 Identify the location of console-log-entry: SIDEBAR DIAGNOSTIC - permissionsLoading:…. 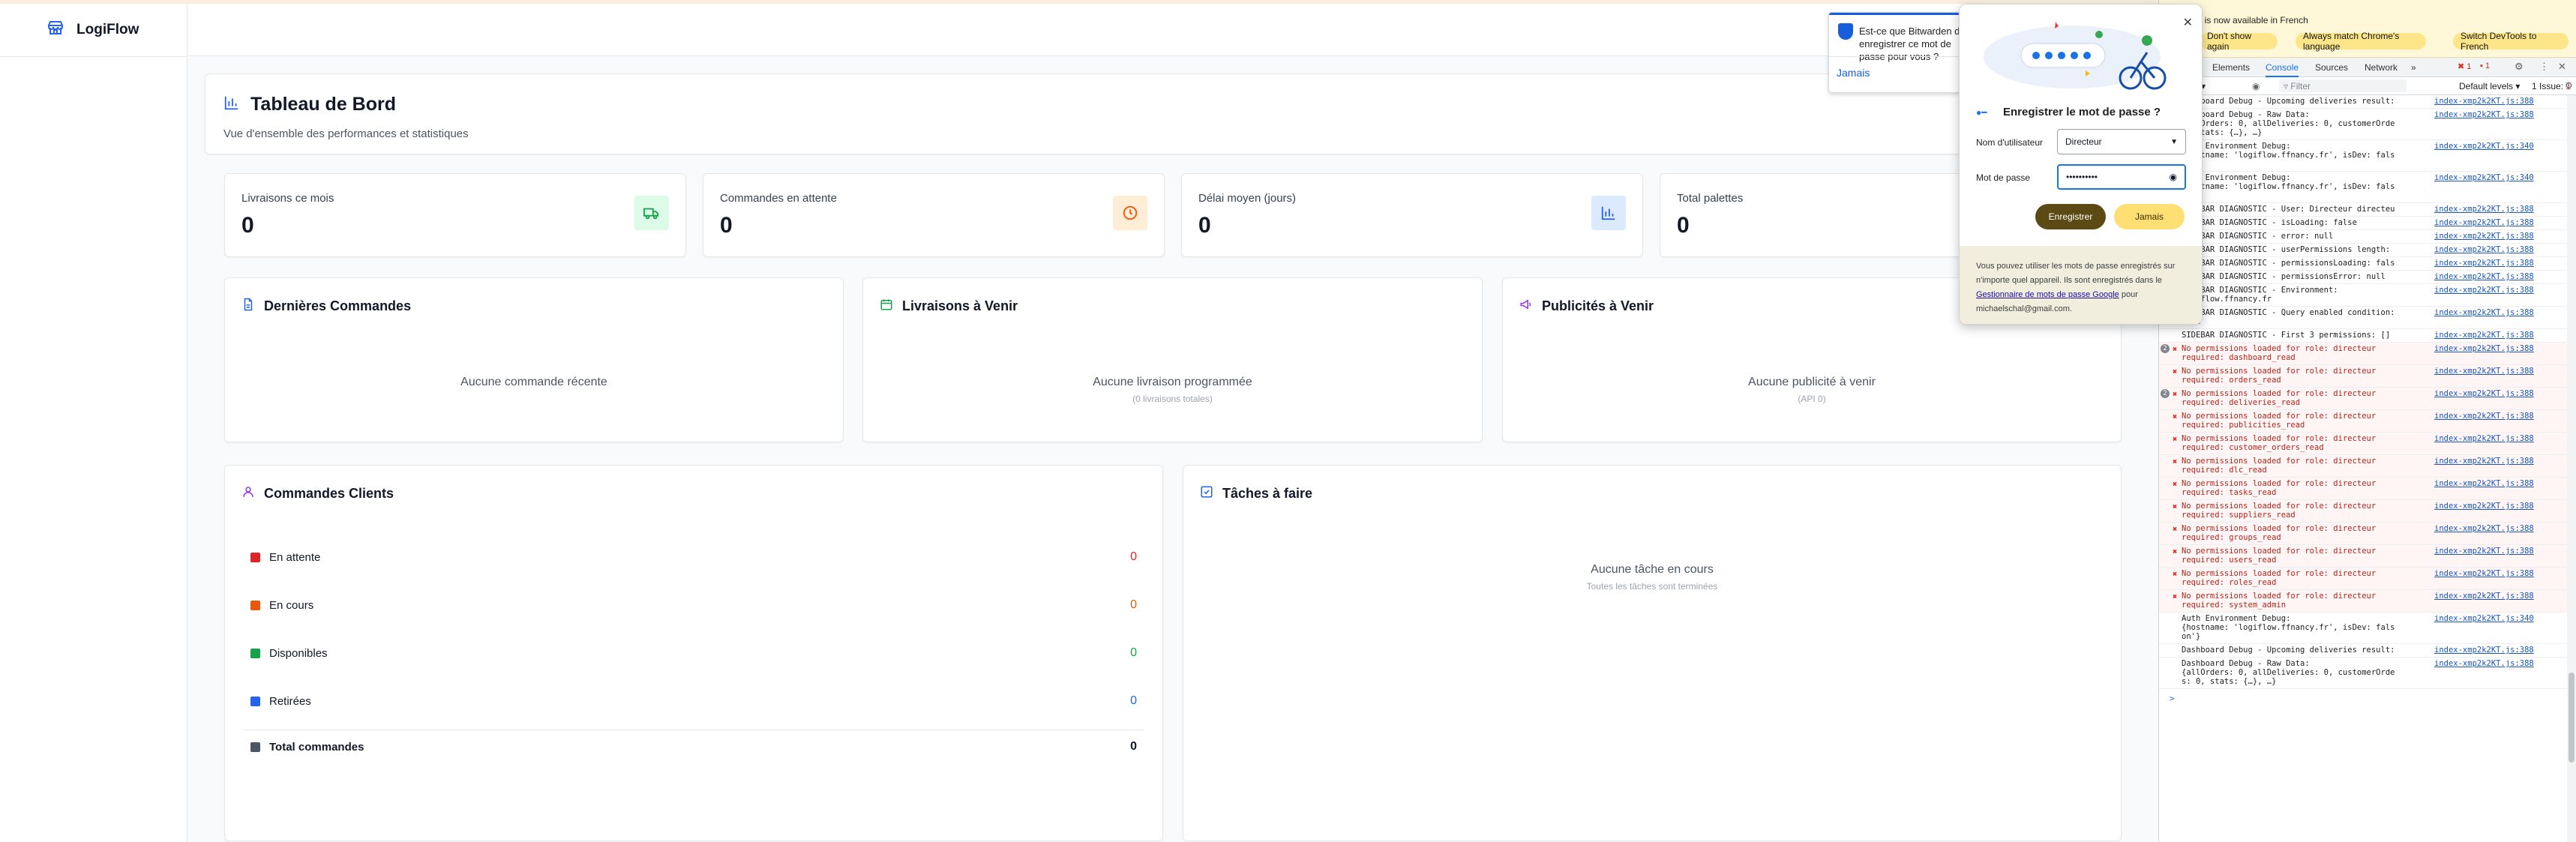
(2363, 264).